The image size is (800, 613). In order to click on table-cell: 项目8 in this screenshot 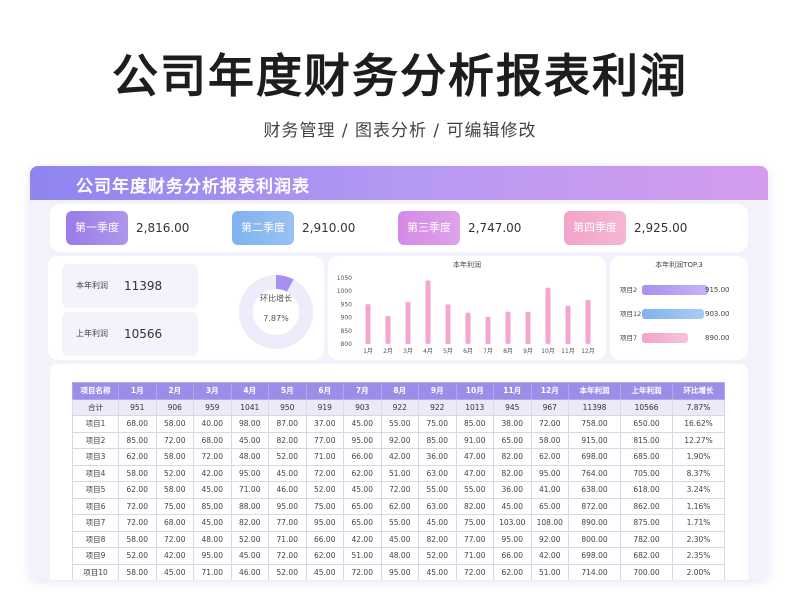, I will do `click(95, 539)`.